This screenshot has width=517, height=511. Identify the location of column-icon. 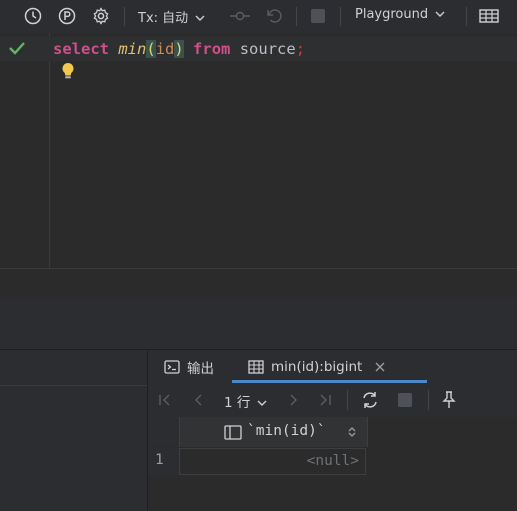
(233, 432).